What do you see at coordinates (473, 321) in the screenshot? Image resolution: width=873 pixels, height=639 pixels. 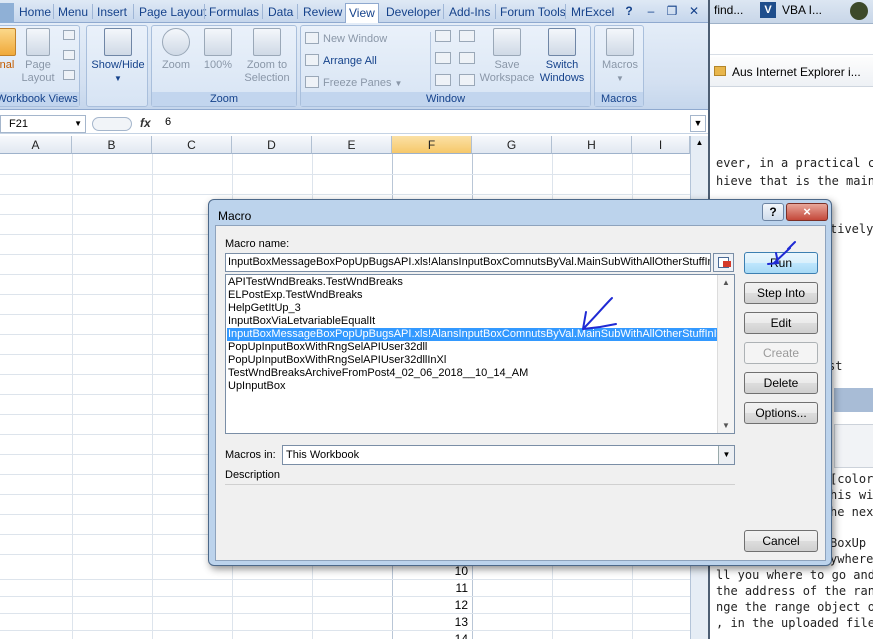 I see `list-item: InputBoxViaLetvariableEqualIt` at bounding box center [473, 321].